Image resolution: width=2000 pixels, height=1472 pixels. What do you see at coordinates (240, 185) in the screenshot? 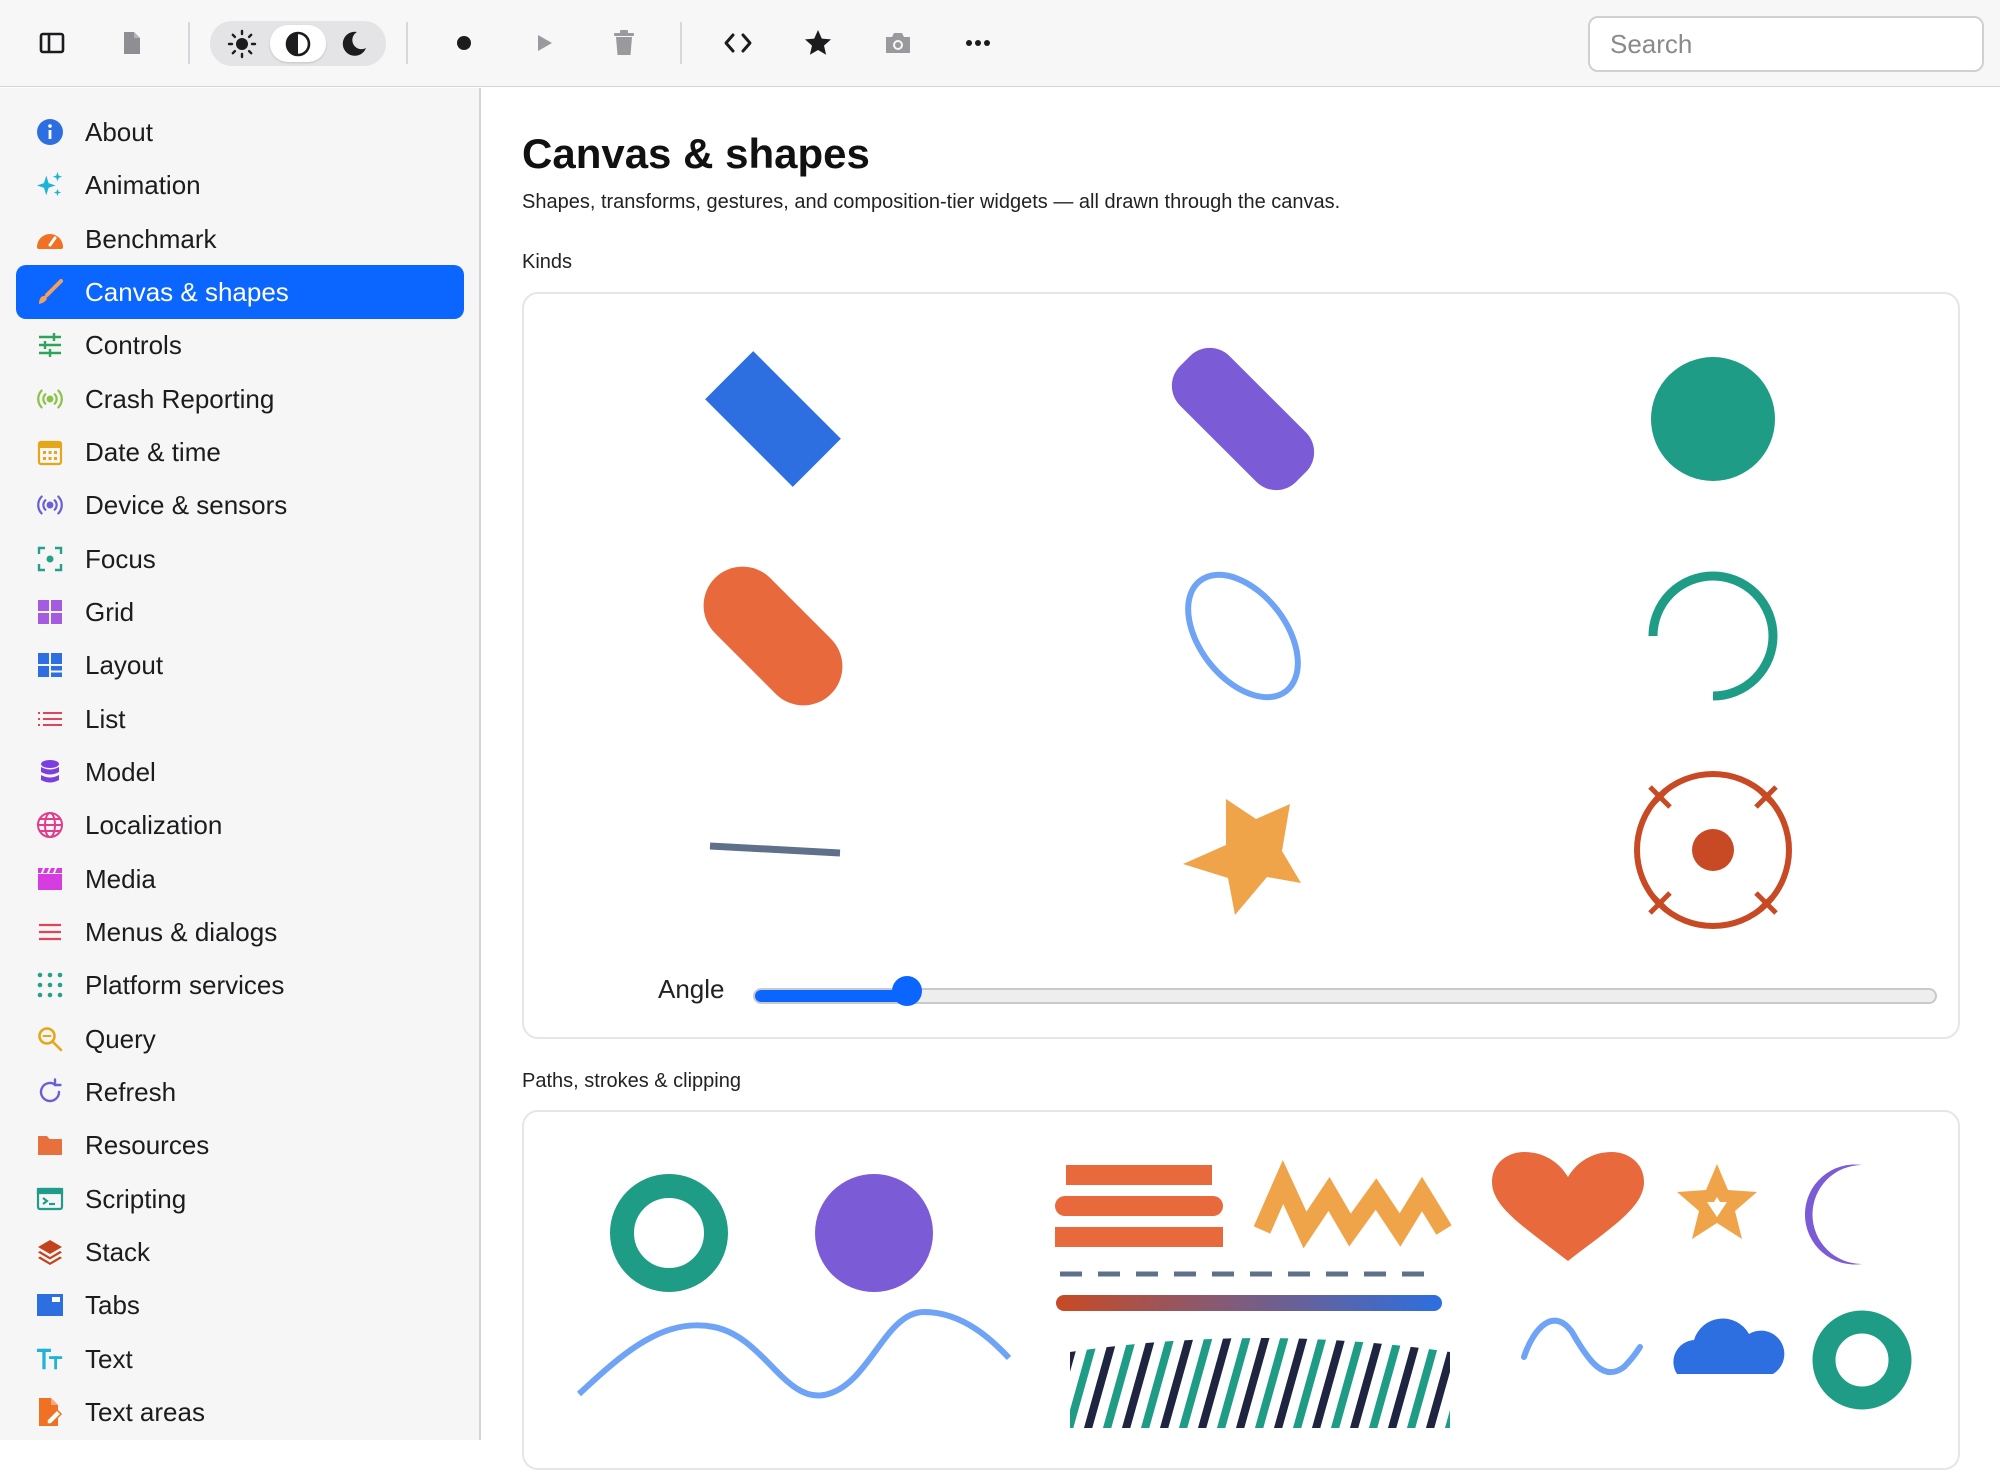
I see `sidebar-item-animation: Animation` at bounding box center [240, 185].